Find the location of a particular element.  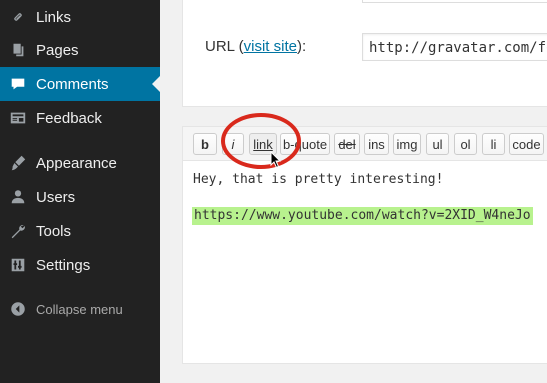

users-icon is located at coordinates (18, 197).